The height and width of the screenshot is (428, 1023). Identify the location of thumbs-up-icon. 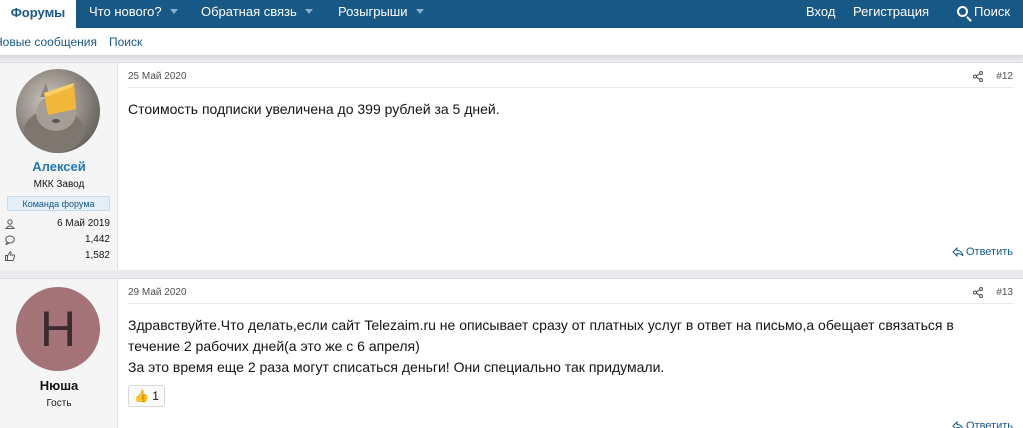
(10, 256).